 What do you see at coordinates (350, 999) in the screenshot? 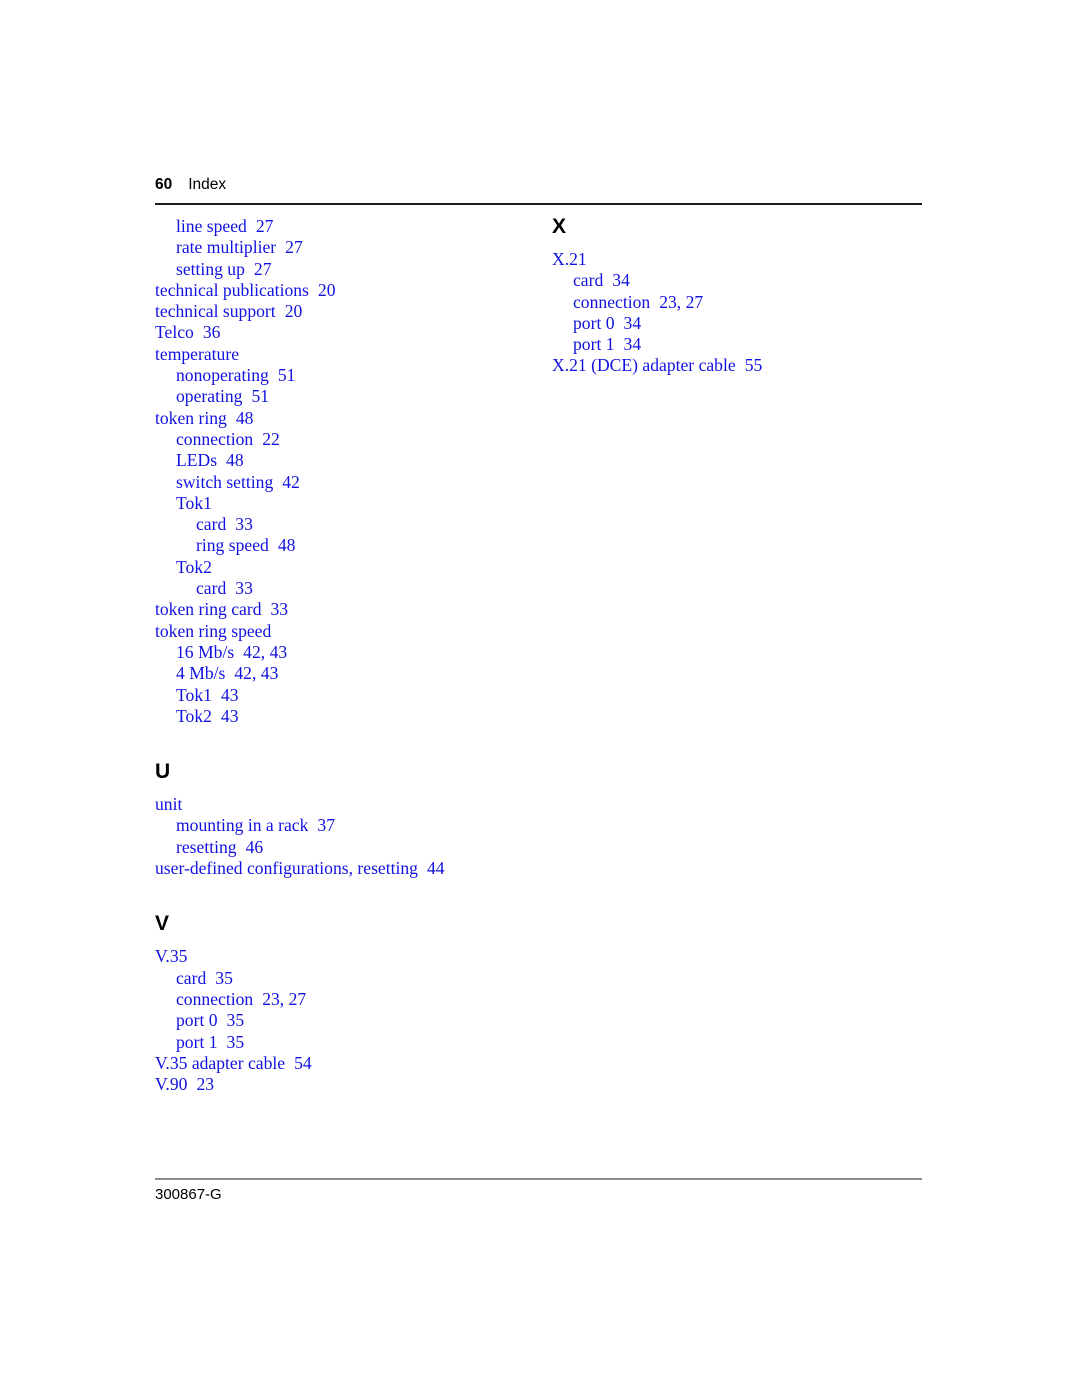
I see `index-entry: connection 23, 27` at bounding box center [350, 999].